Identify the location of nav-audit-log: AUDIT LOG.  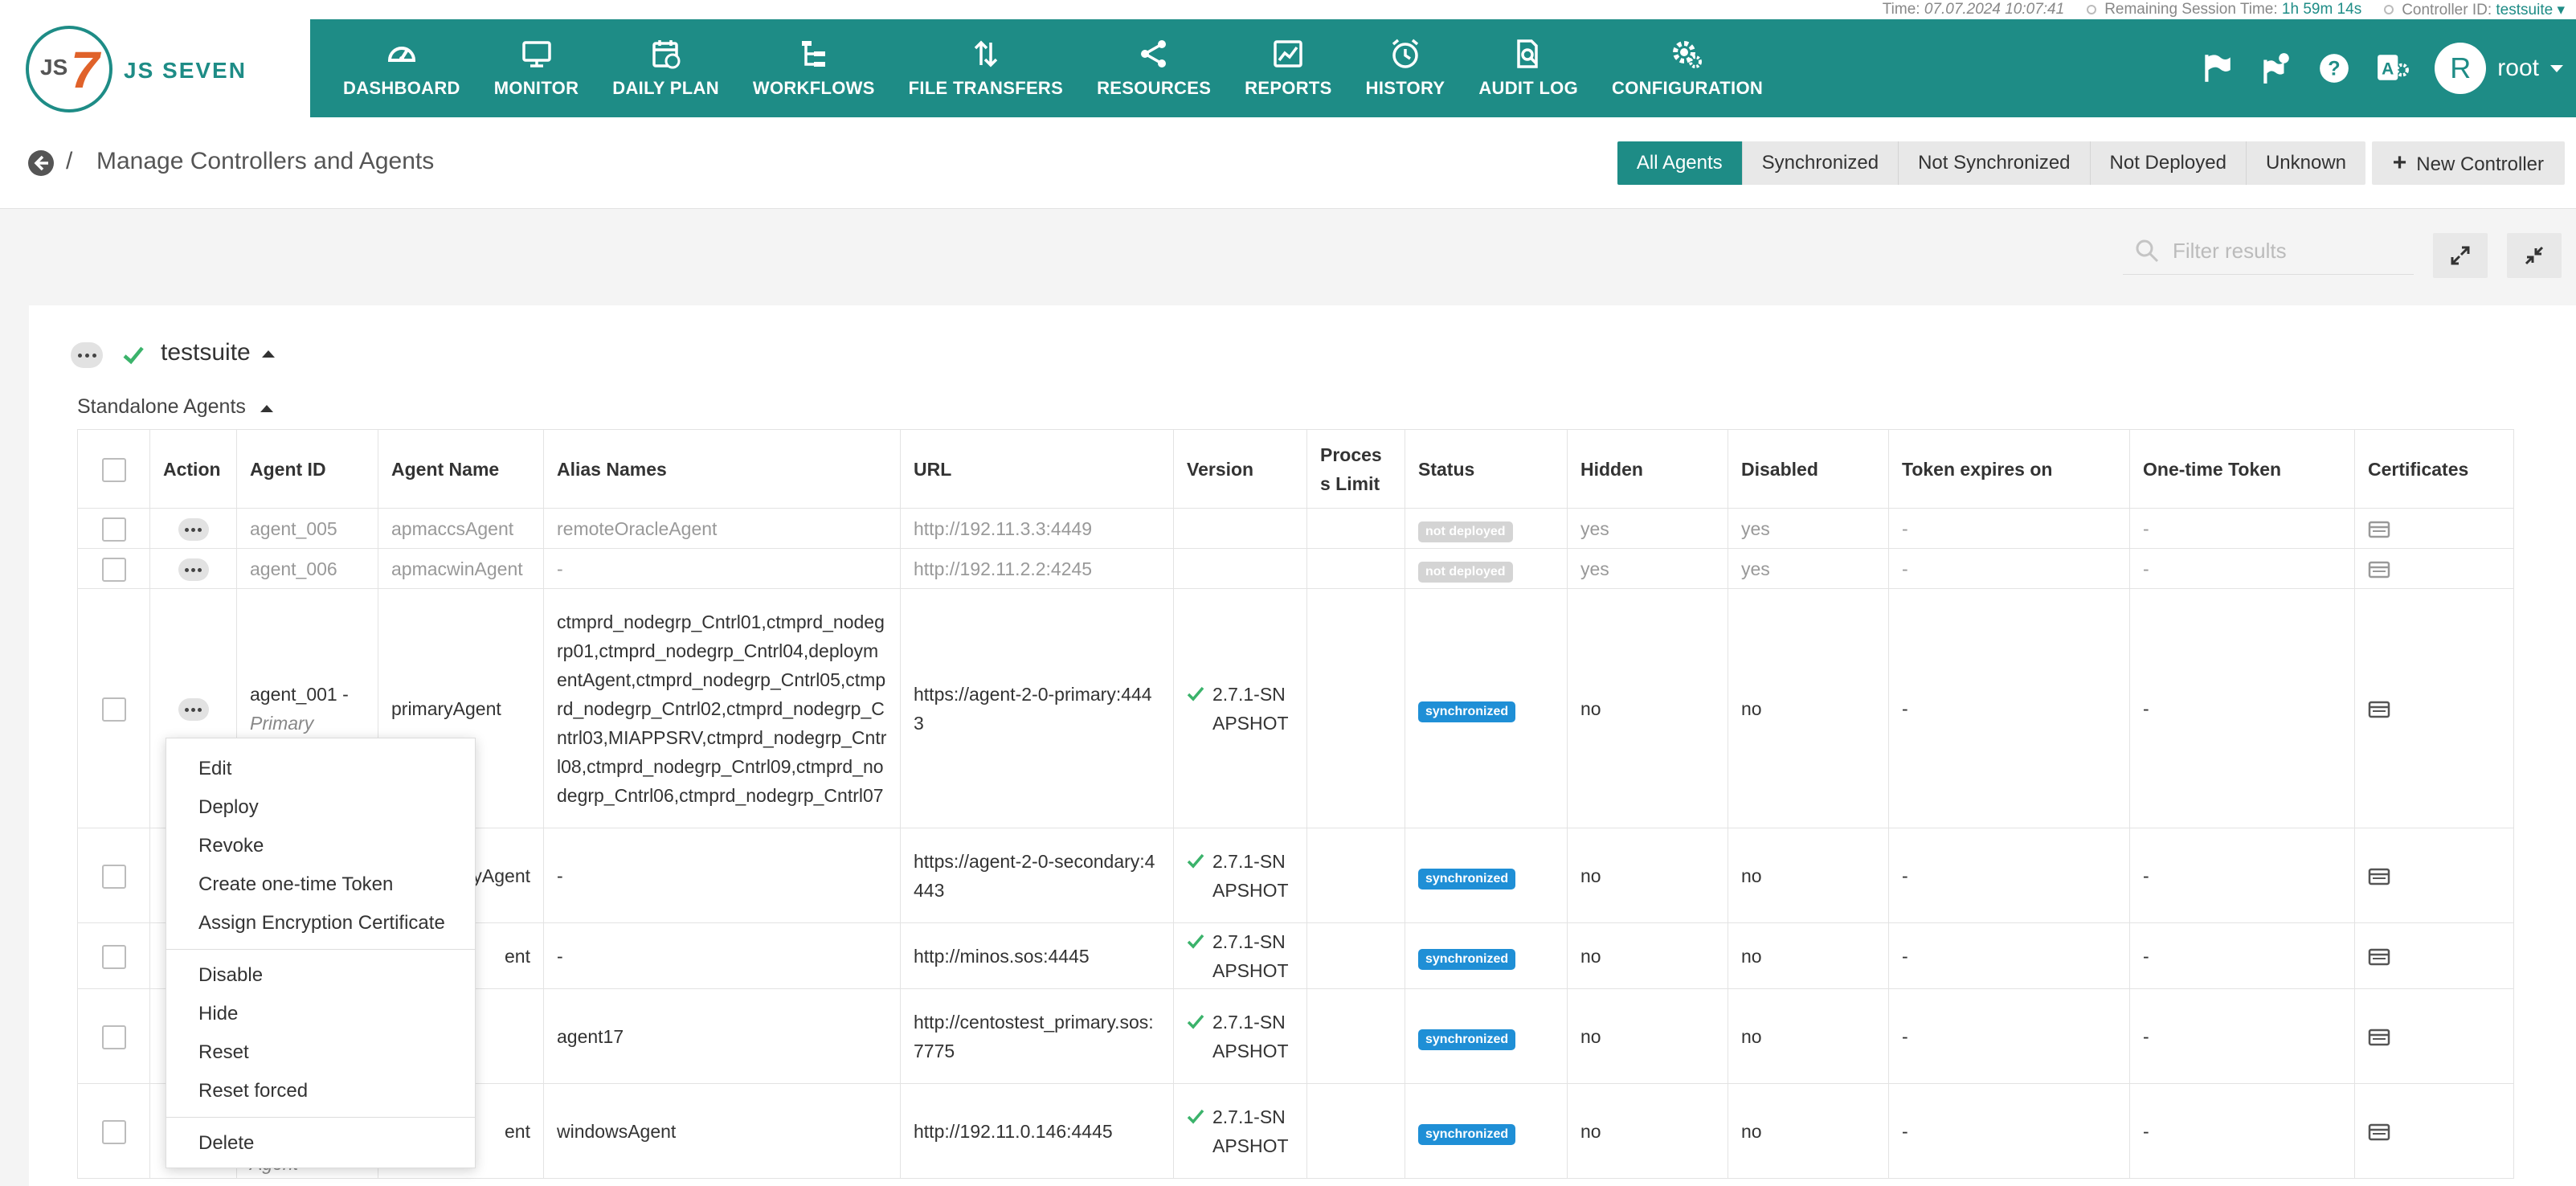
(1528, 68).